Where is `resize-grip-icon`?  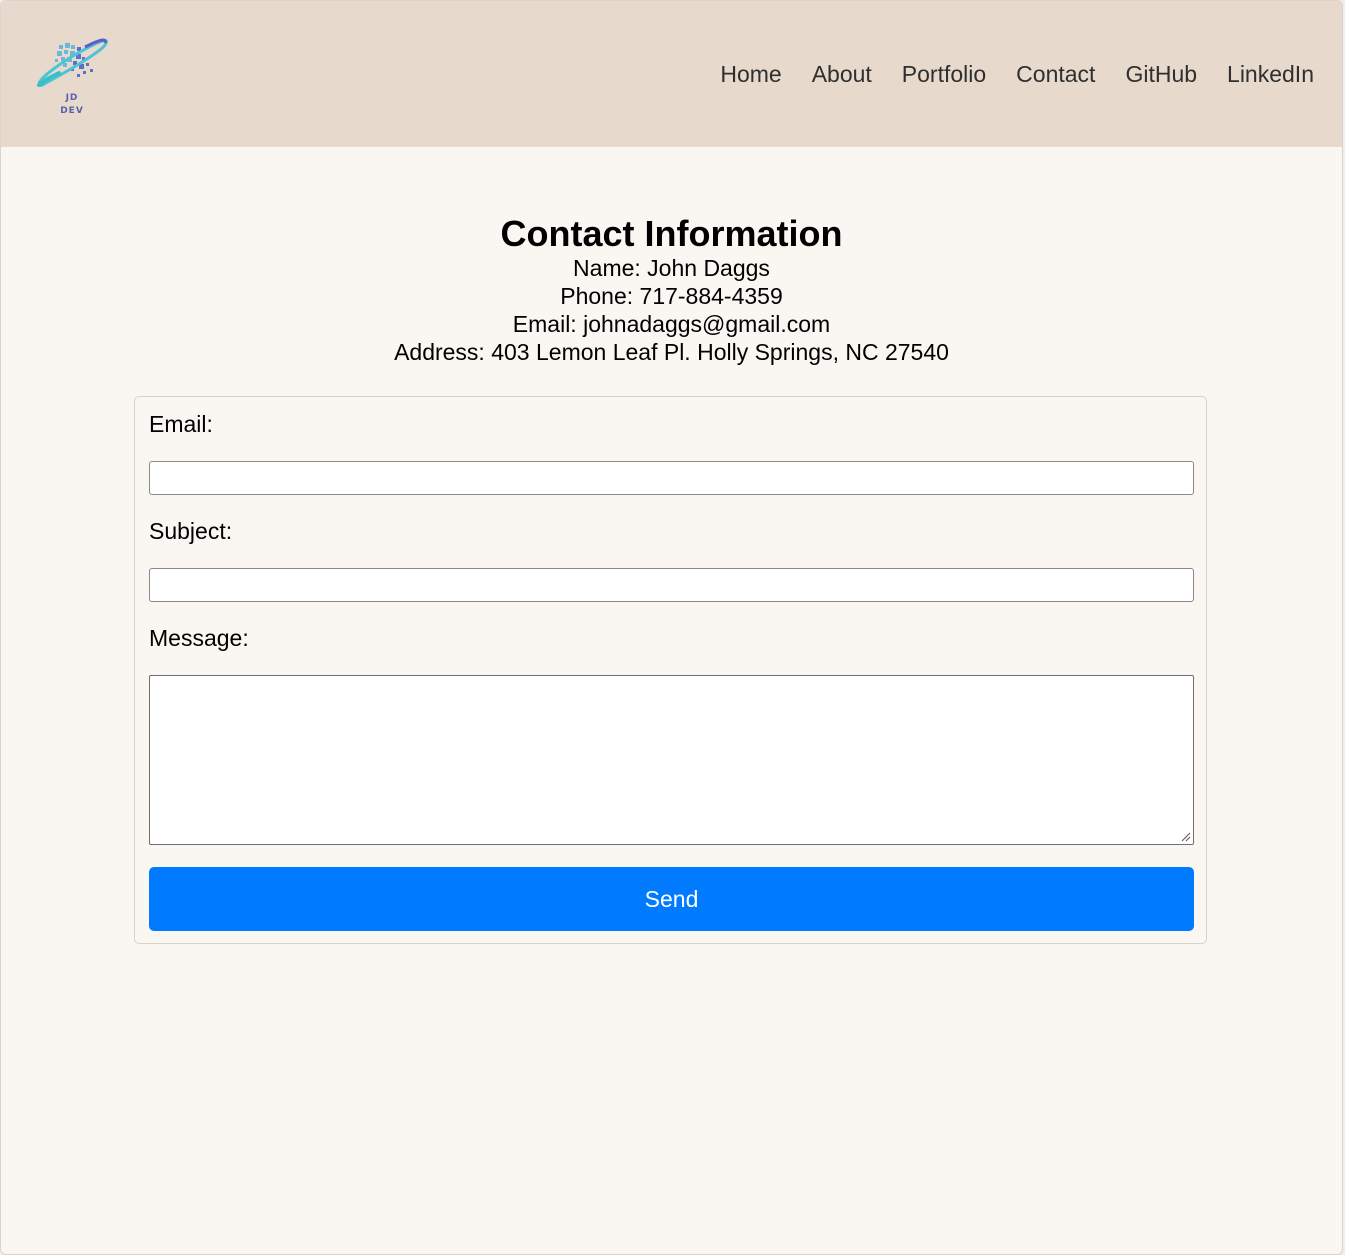 resize-grip-icon is located at coordinates (1186, 837).